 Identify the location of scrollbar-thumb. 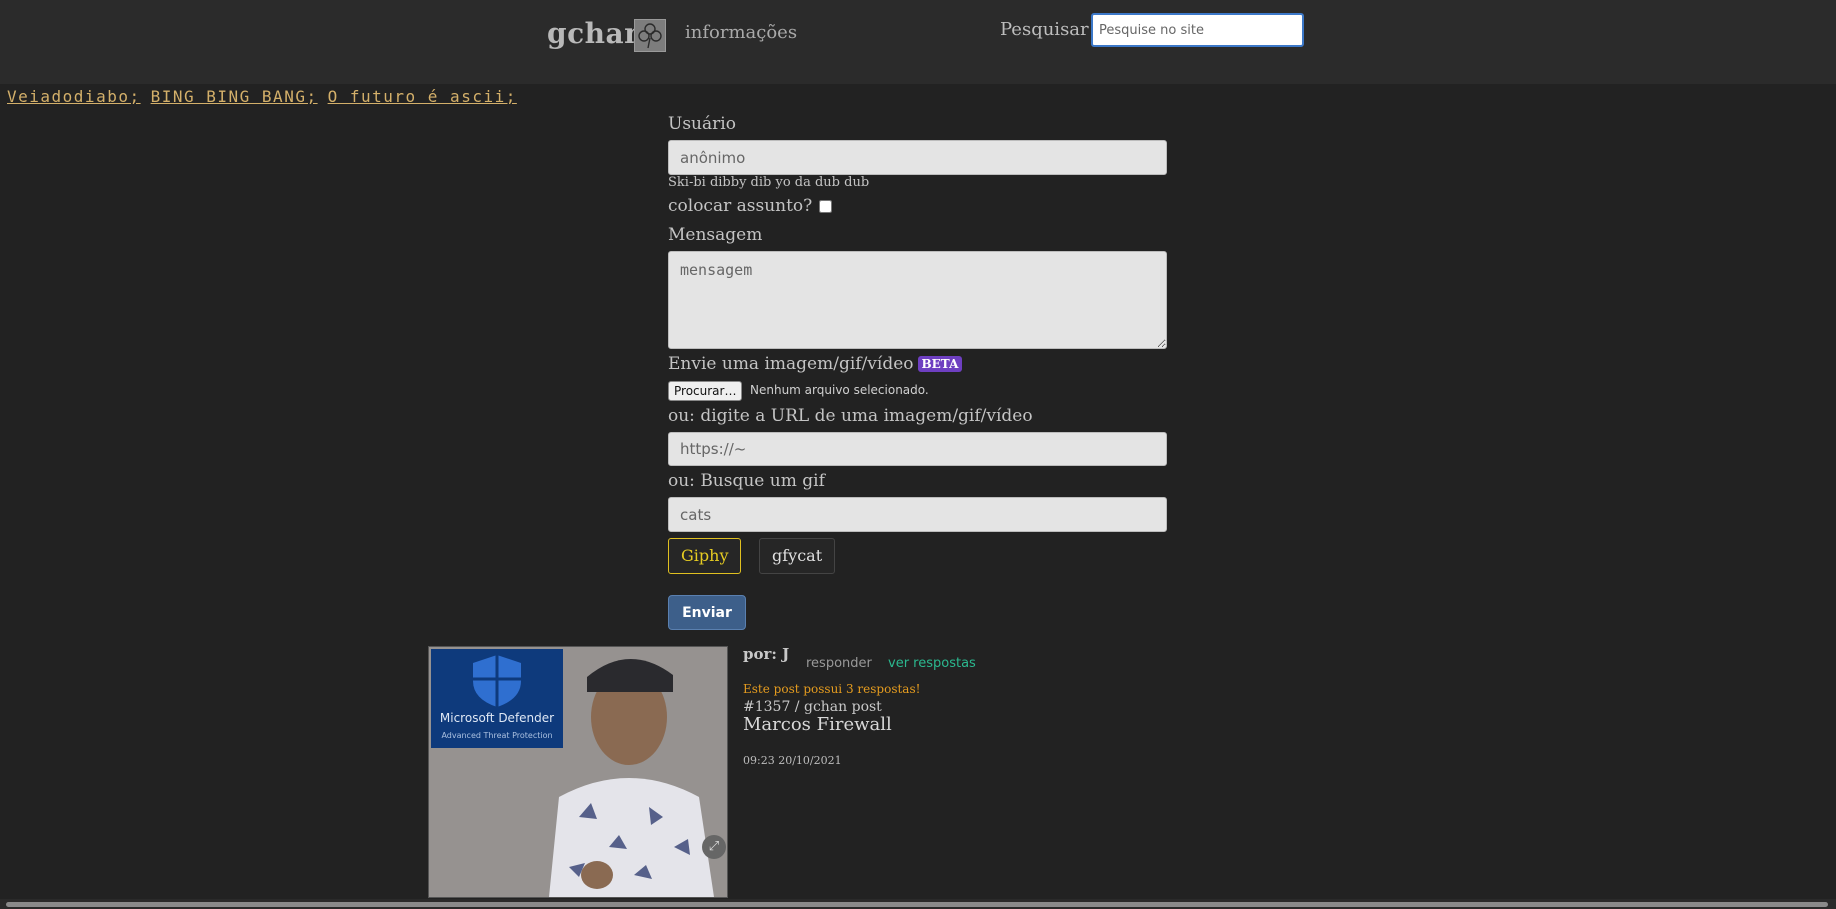
(917, 904).